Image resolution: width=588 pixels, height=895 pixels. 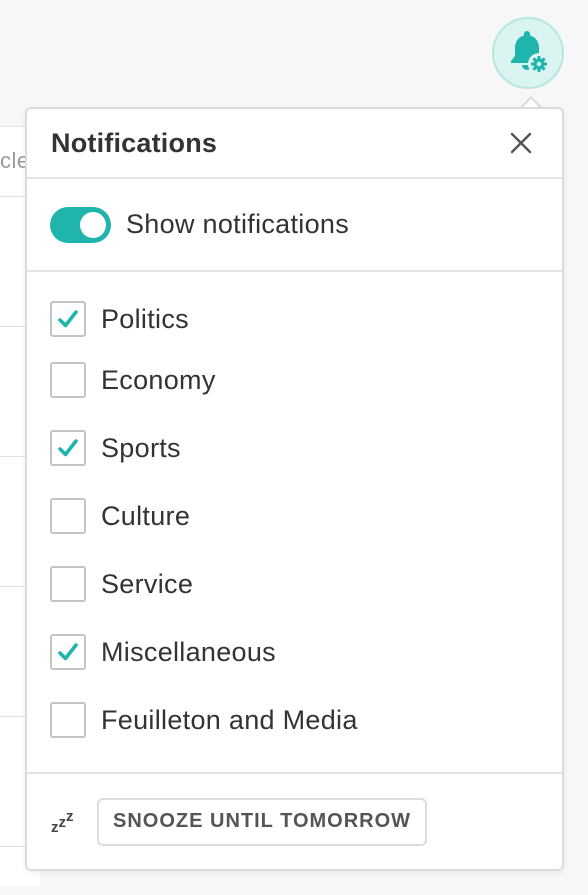 I want to click on show-notifications-label: Show notifications, so click(x=238, y=224).